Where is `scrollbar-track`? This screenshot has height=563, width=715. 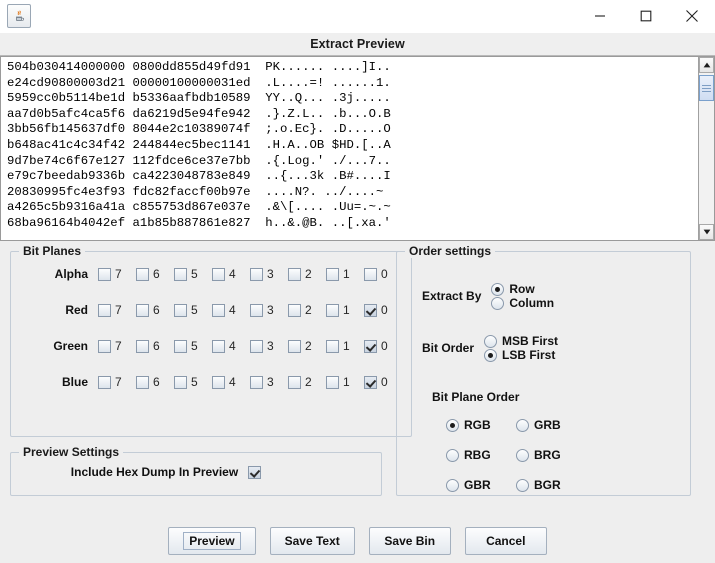 scrollbar-track is located at coordinates (706, 148).